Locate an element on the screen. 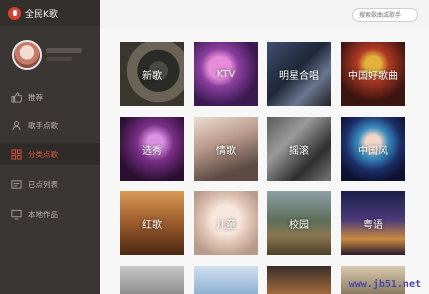 This screenshot has width=429, height=294. category-label: 中国风 is located at coordinates (373, 151).